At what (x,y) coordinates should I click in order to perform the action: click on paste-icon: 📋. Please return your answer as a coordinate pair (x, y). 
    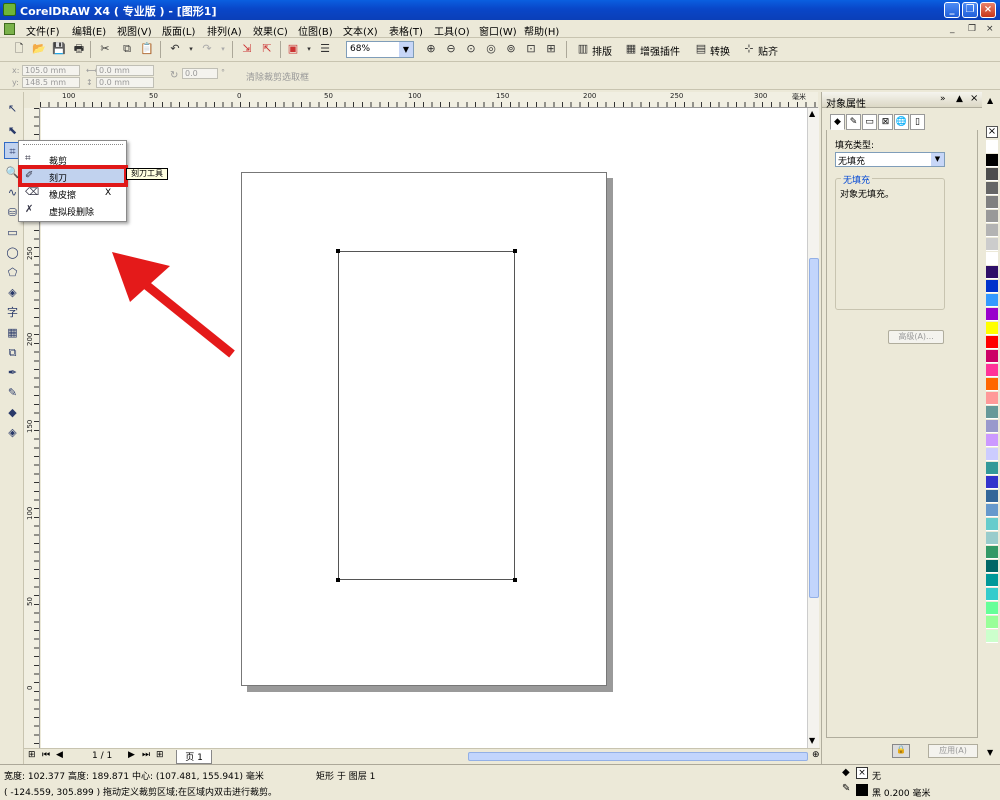
    Looking at the image, I should click on (147, 49).